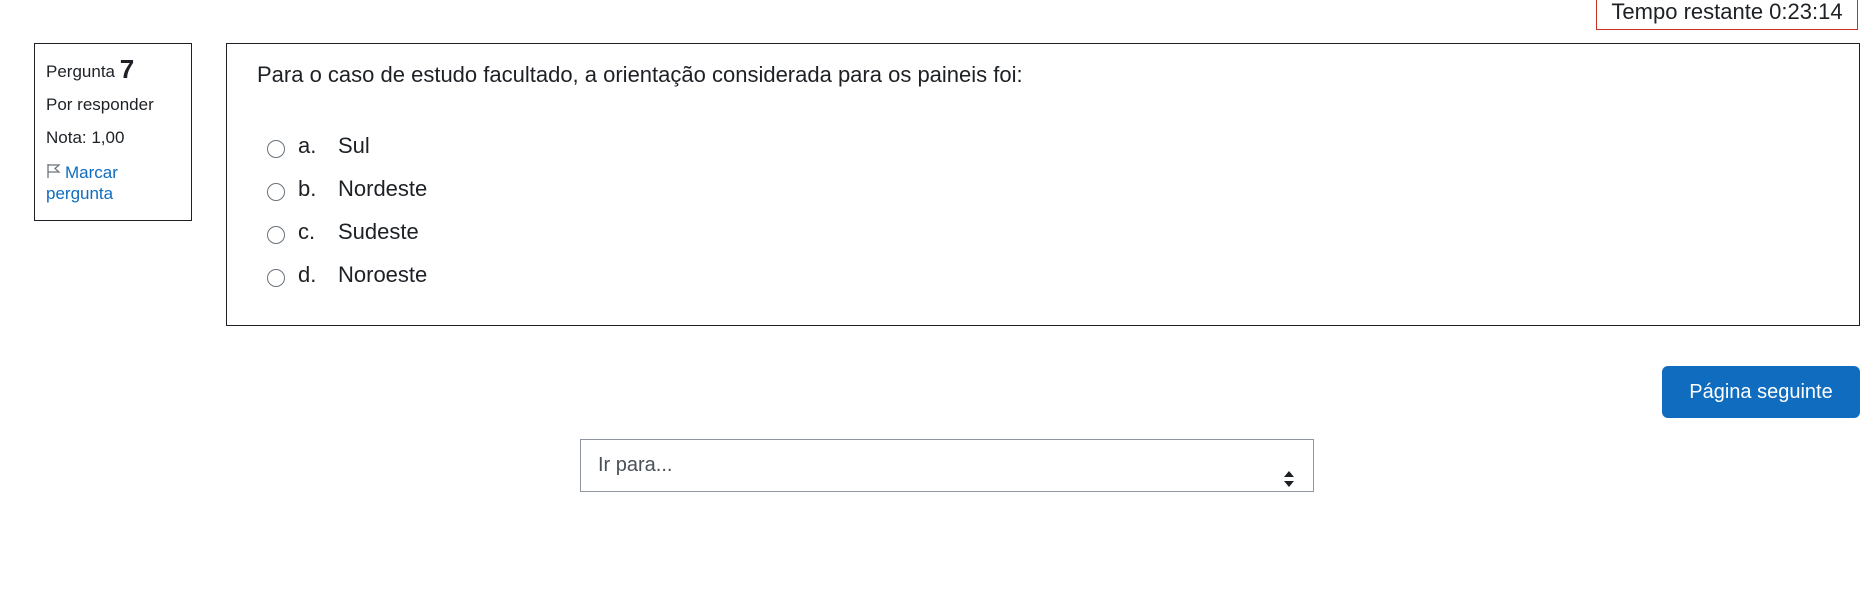 The width and height of the screenshot is (1876, 613). Describe the element at coordinates (1727, 15) in the screenshot. I see `time-remaining: Tempo restante 0:23:14` at that location.